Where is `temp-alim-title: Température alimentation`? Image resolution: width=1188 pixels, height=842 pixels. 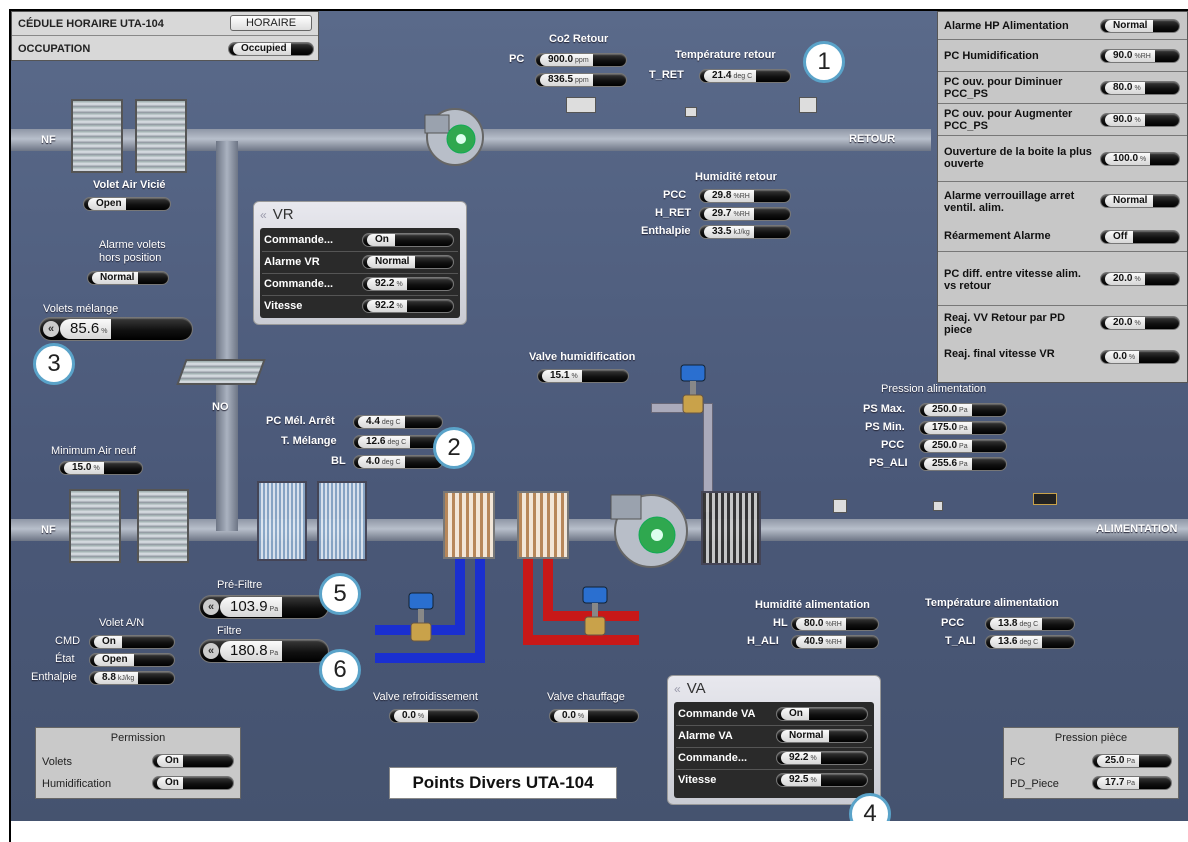 temp-alim-title: Température alimentation is located at coordinates (992, 603).